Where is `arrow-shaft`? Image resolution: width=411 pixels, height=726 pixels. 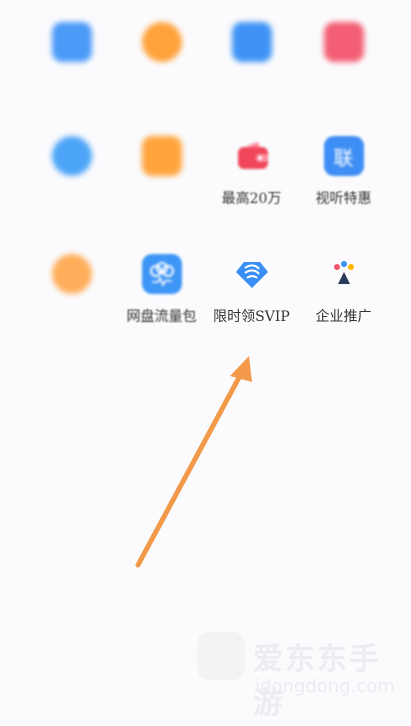
arrow-shaft is located at coordinates (190, 468).